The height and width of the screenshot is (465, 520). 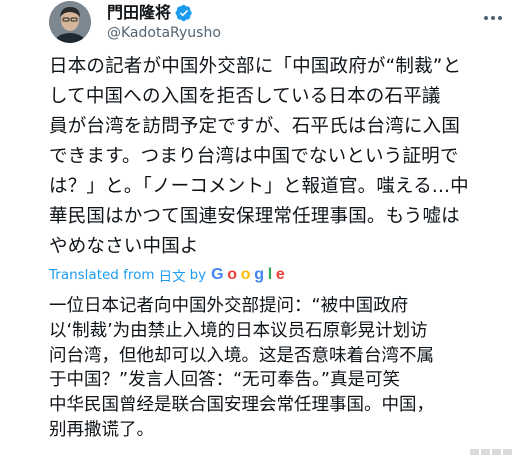 What do you see at coordinates (198, 275) in the screenshot?
I see `by-label: by` at bounding box center [198, 275].